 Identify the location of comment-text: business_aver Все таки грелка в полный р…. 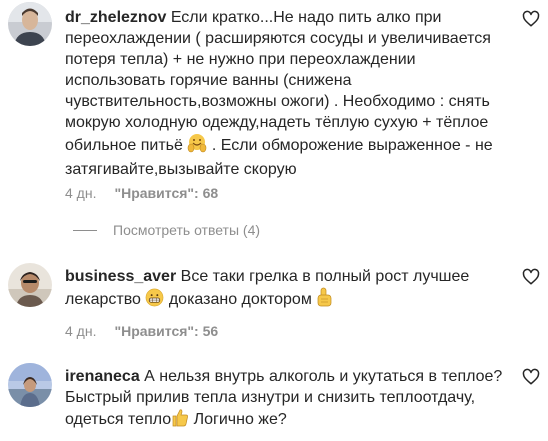
(285, 289).